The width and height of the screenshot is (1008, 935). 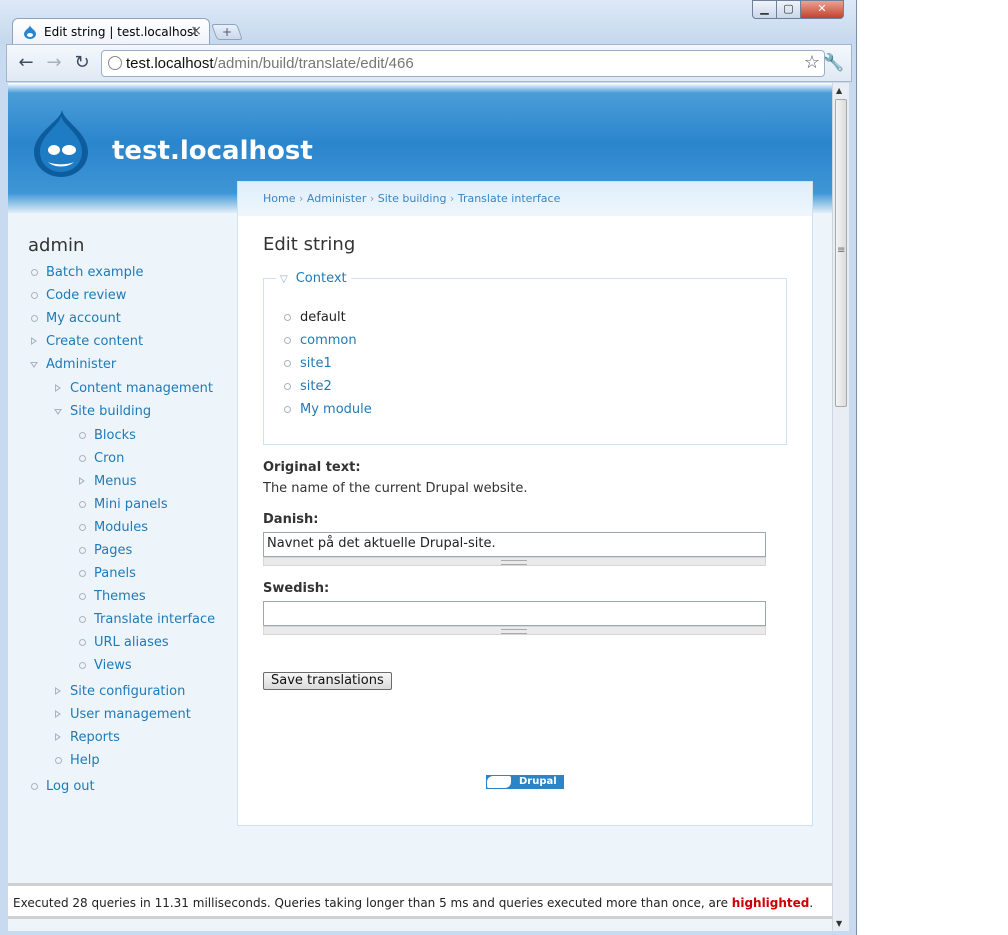 I want to click on tab-close-icon: ×, so click(x=196, y=31).